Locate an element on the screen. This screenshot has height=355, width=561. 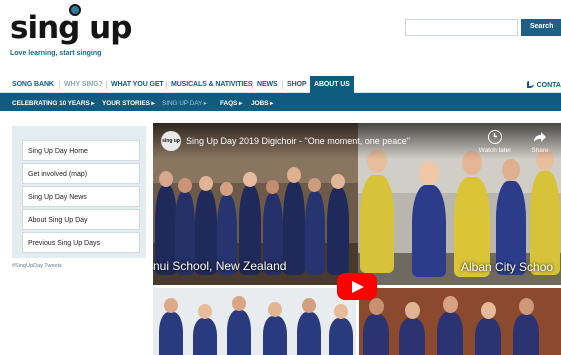
search-button: Search is located at coordinates (541, 27).